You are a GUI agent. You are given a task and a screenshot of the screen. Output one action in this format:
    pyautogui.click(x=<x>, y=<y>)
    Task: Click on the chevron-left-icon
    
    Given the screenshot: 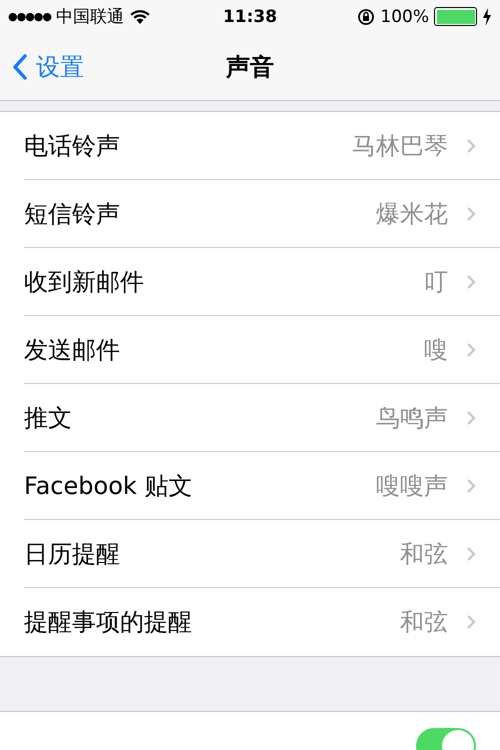 What is the action you would take?
    pyautogui.click(x=20, y=67)
    